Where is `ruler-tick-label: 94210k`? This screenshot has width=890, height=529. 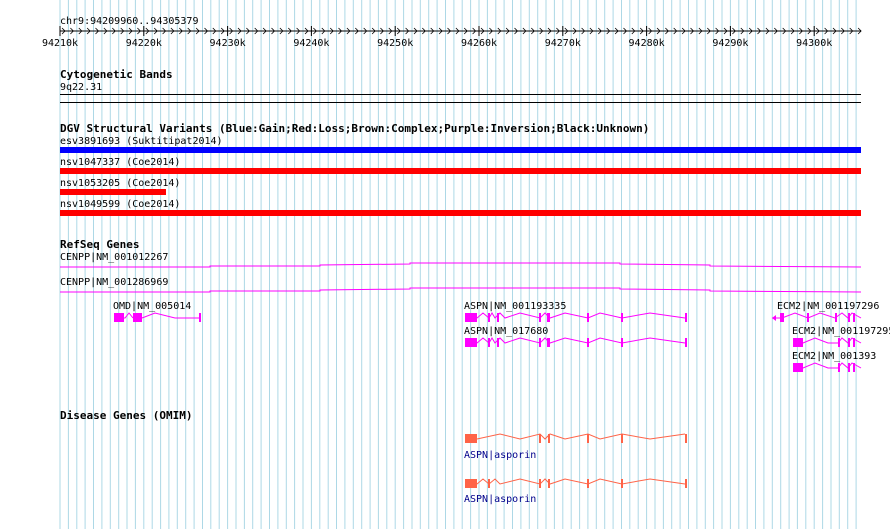 ruler-tick-label: 94210k is located at coordinates (60, 43).